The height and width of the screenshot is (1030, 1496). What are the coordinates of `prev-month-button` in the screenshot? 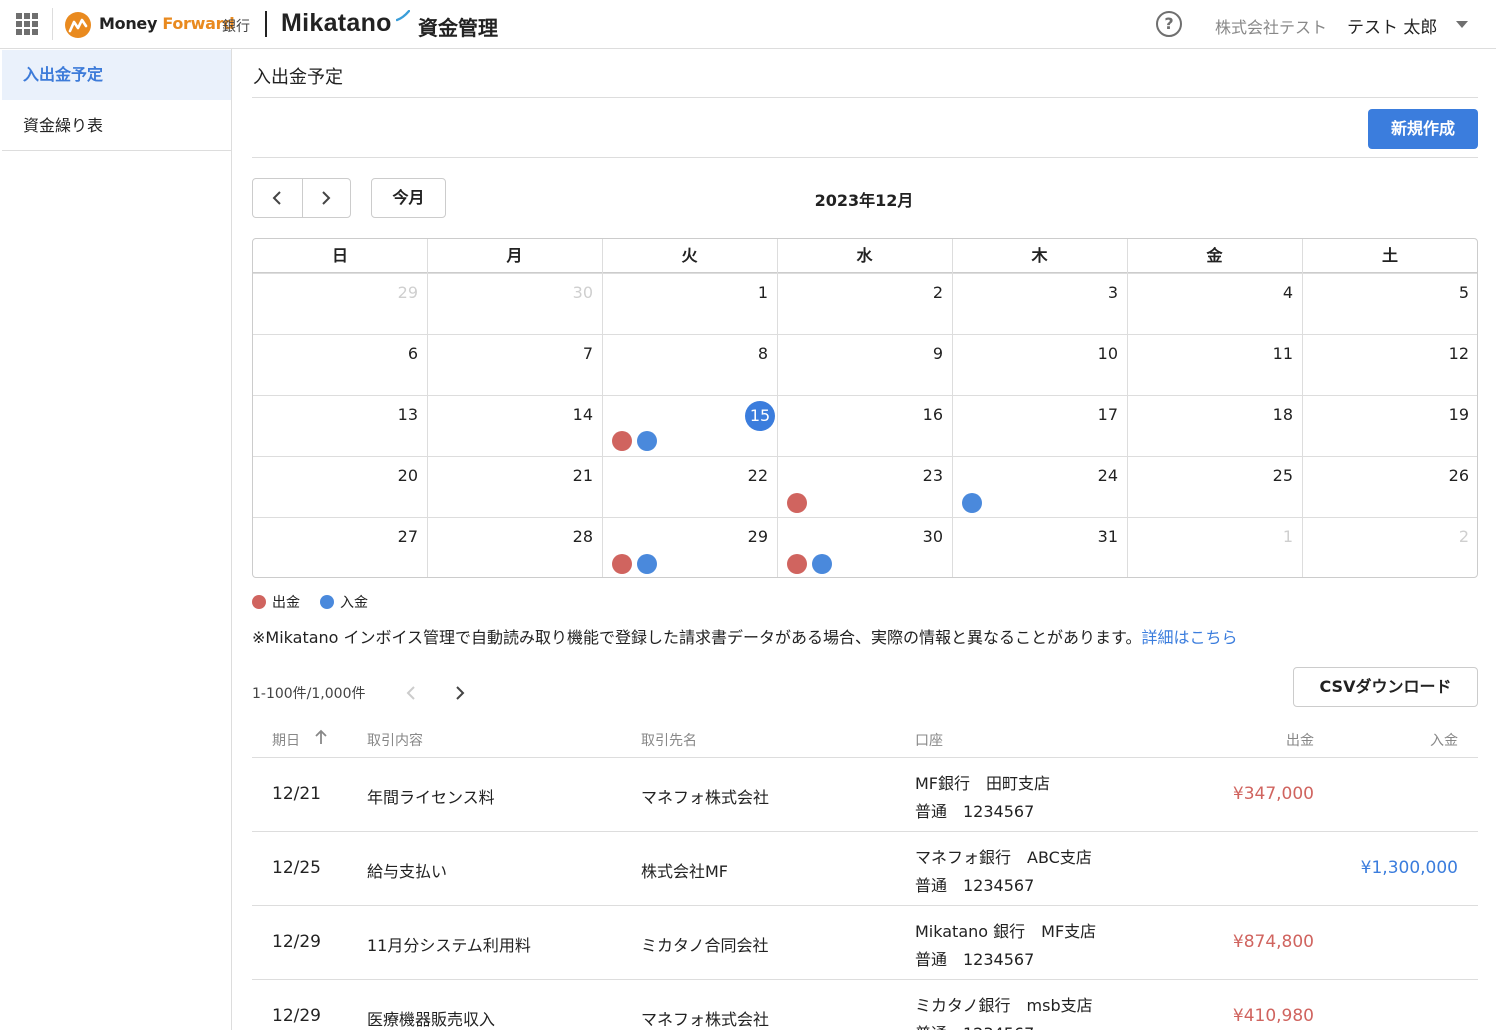 It's located at (277, 198).